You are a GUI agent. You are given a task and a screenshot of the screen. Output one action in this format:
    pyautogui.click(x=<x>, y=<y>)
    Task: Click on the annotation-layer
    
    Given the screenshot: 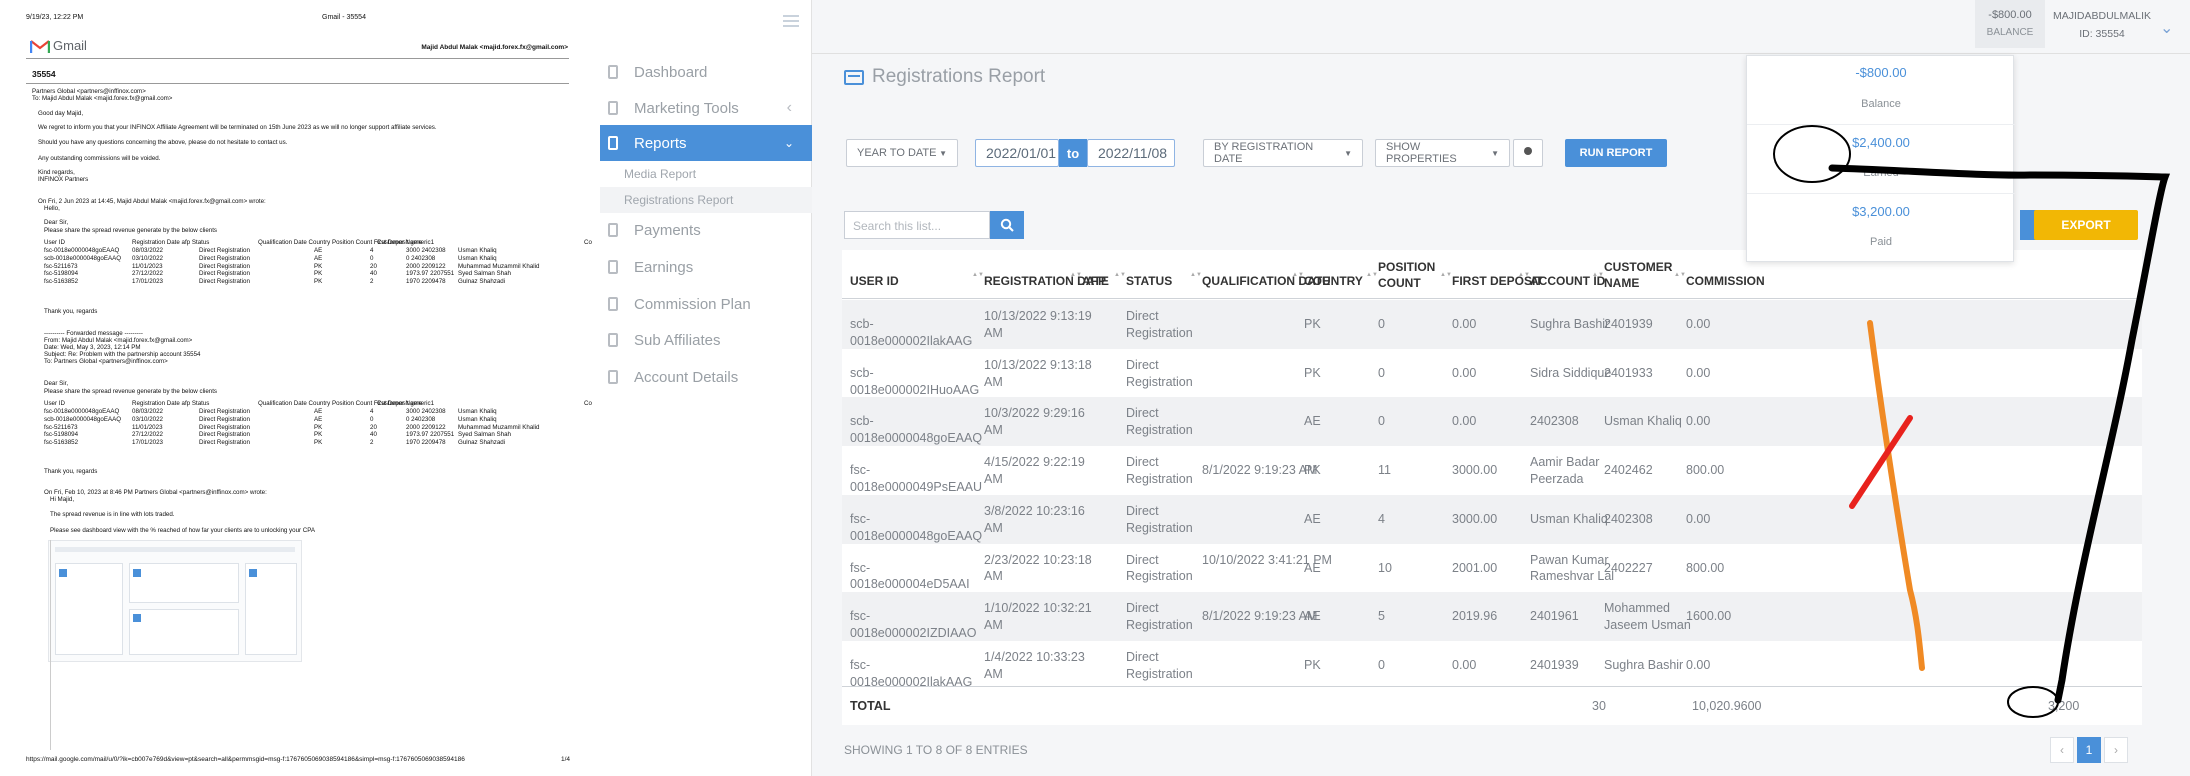 What is the action you would take?
    pyautogui.click(x=1972, y=421)
    